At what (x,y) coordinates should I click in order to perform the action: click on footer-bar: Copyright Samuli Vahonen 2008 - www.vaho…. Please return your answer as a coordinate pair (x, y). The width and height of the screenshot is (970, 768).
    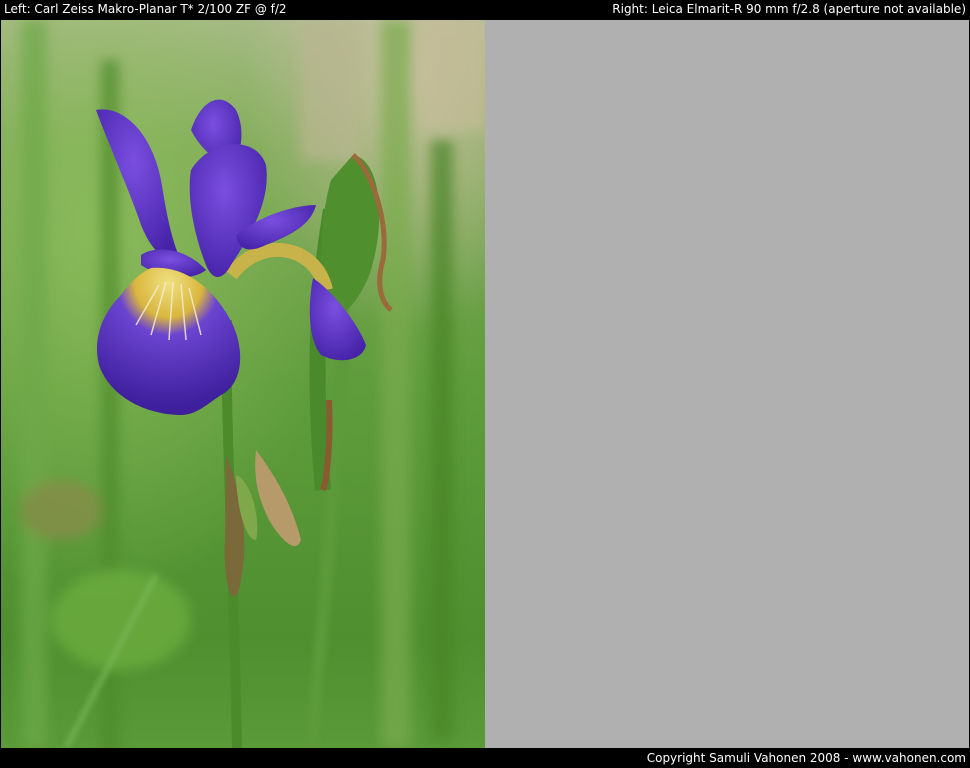
    Looking at the image, I should click on (485, 758).